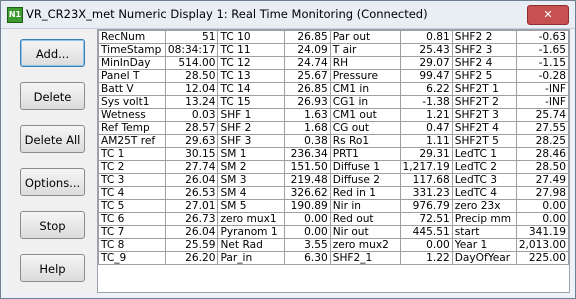  Describe the element at coordinates (426, 37) in the screenshot. I see `field-value-cell: 0.81` at that location.